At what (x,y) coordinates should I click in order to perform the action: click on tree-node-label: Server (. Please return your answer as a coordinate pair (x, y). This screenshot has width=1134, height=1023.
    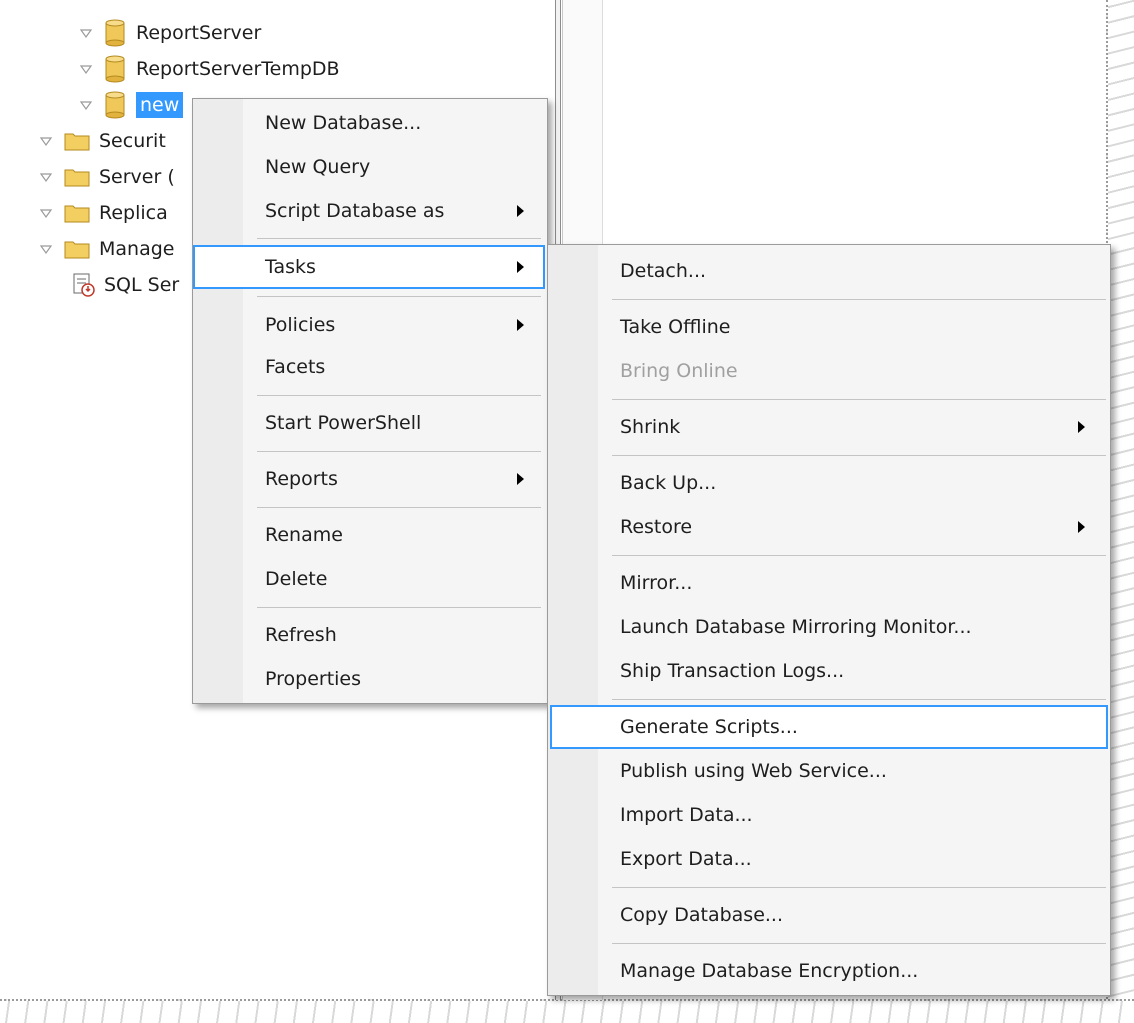
    Looking at the image, I should click on (137, 177).